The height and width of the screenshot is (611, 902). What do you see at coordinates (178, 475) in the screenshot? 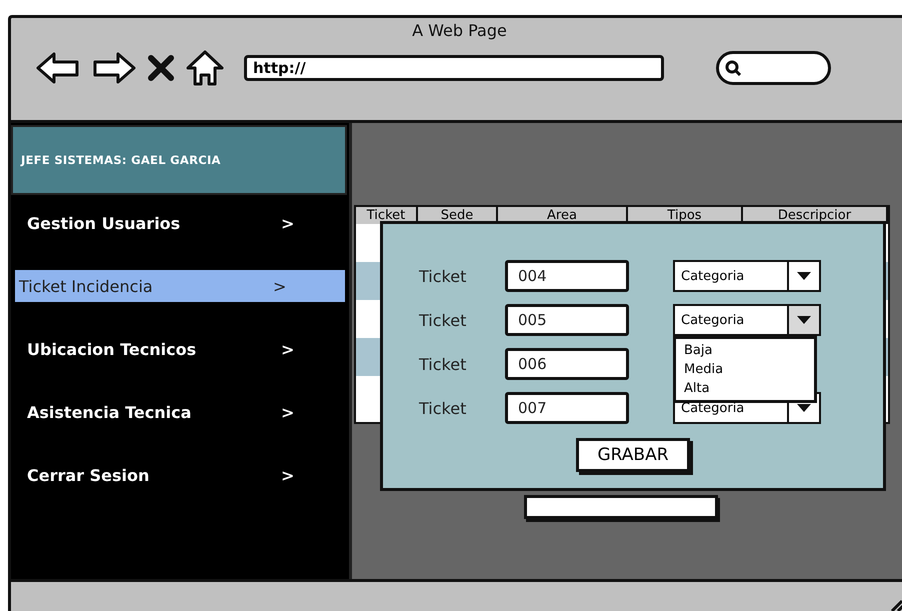
I see `sidebar-item: Cerrar Sesion >` at bounding box center [178, 475].